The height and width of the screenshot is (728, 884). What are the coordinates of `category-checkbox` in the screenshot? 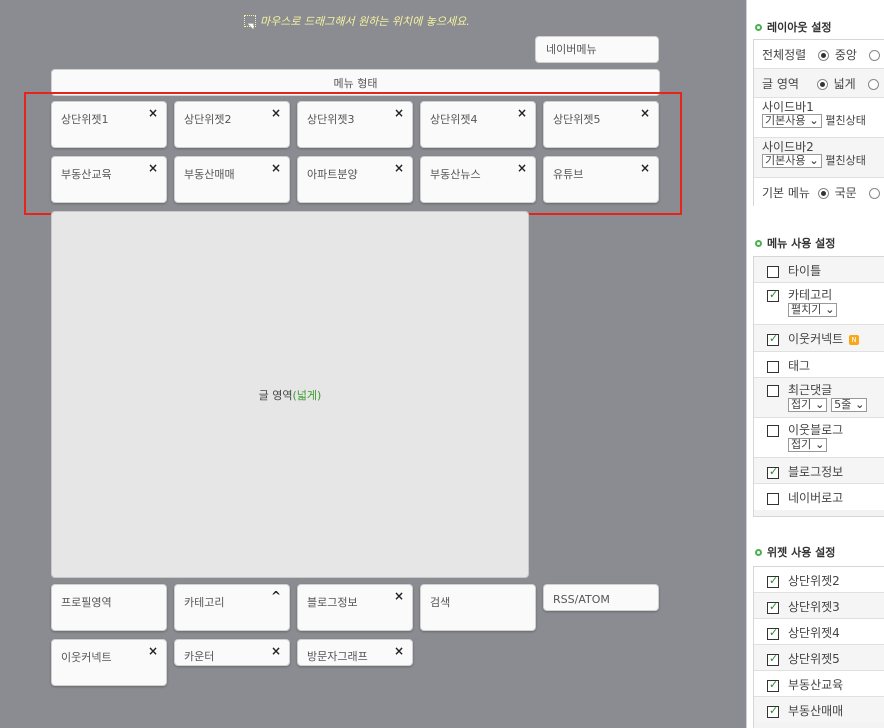 It's located at (773, 295).